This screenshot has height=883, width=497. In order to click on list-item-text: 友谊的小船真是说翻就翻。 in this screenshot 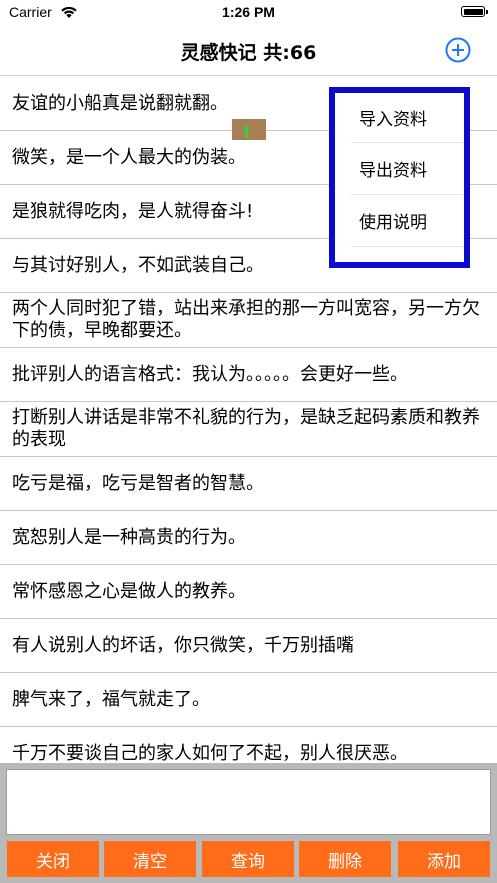, I will do `click(120, 103)`.